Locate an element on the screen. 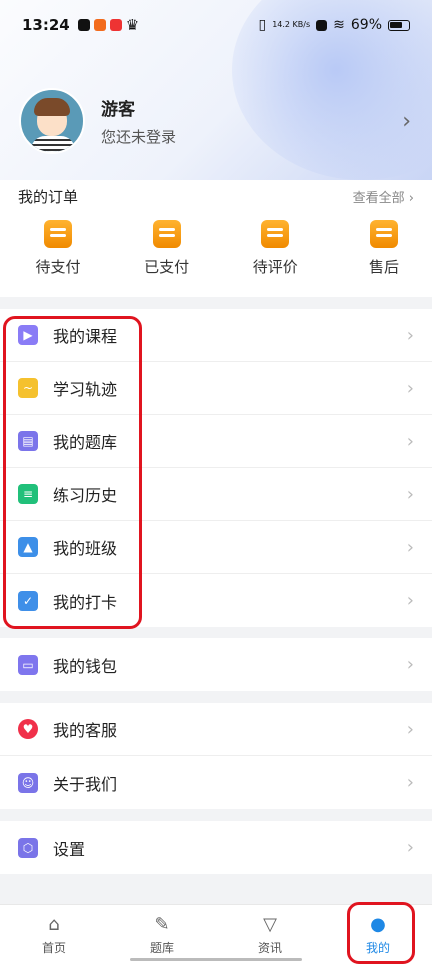 This screenshot has height=964, width=432. menu-label: 我的客服 is located at coordinates (85, 730).